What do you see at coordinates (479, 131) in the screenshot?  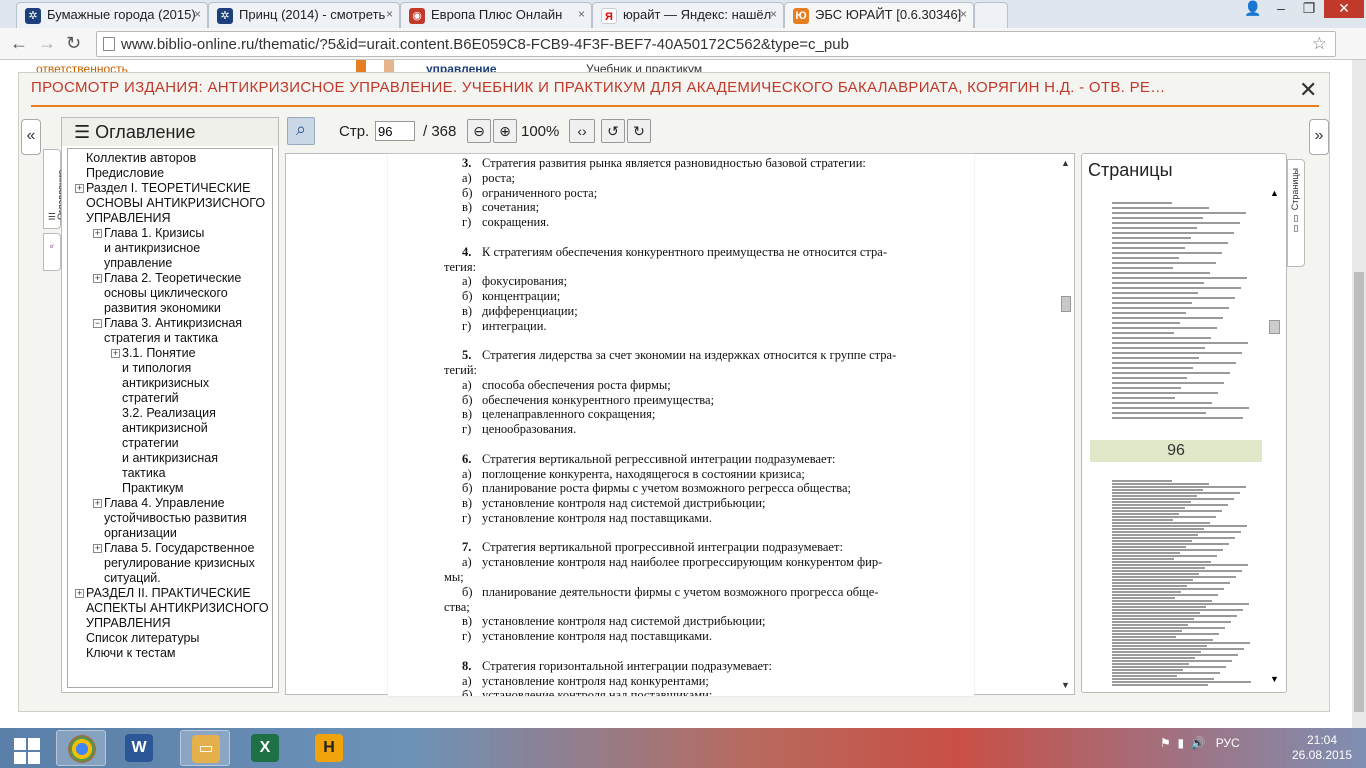 I see `zoom-out-button: ⊖` at bounding box center [479, 131].